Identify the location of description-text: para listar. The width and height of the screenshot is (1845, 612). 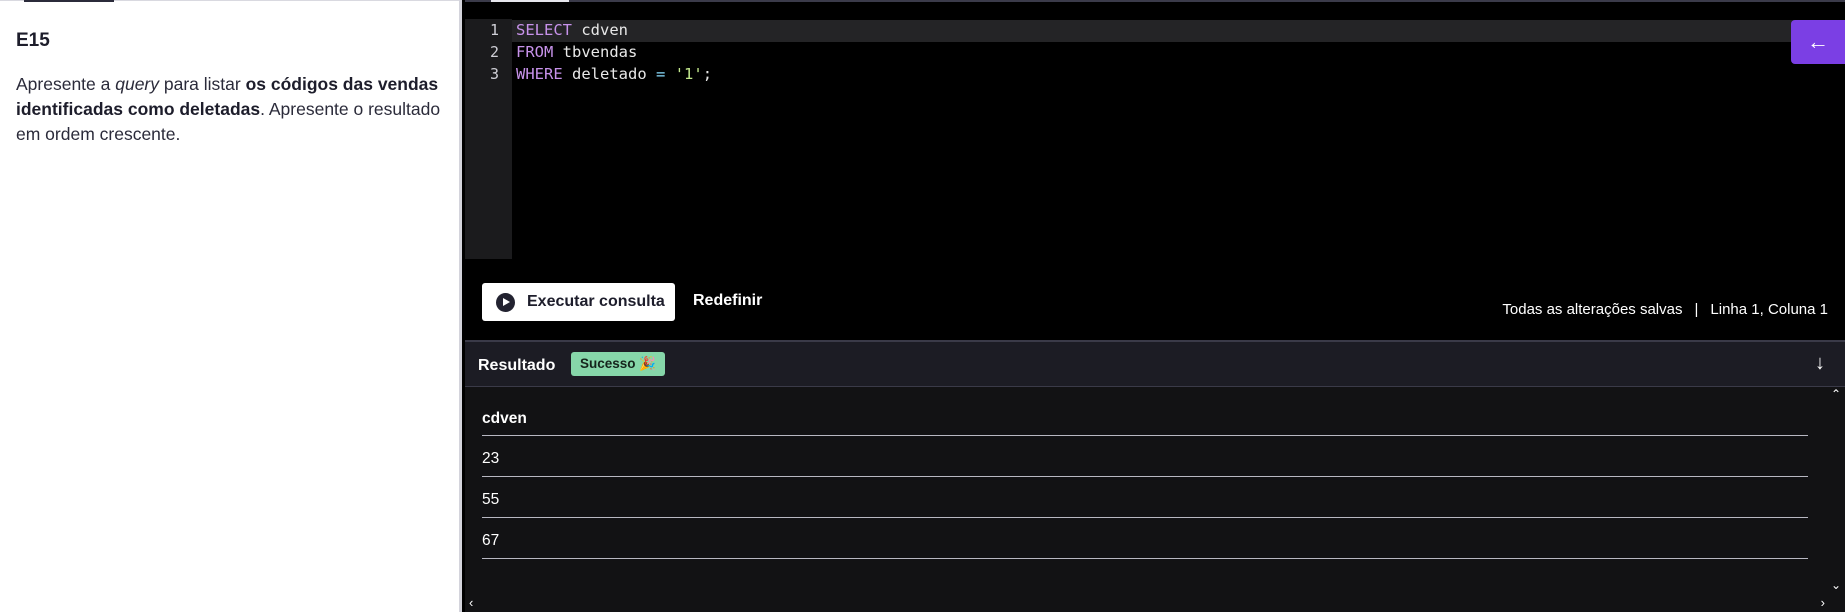
(202, 84).